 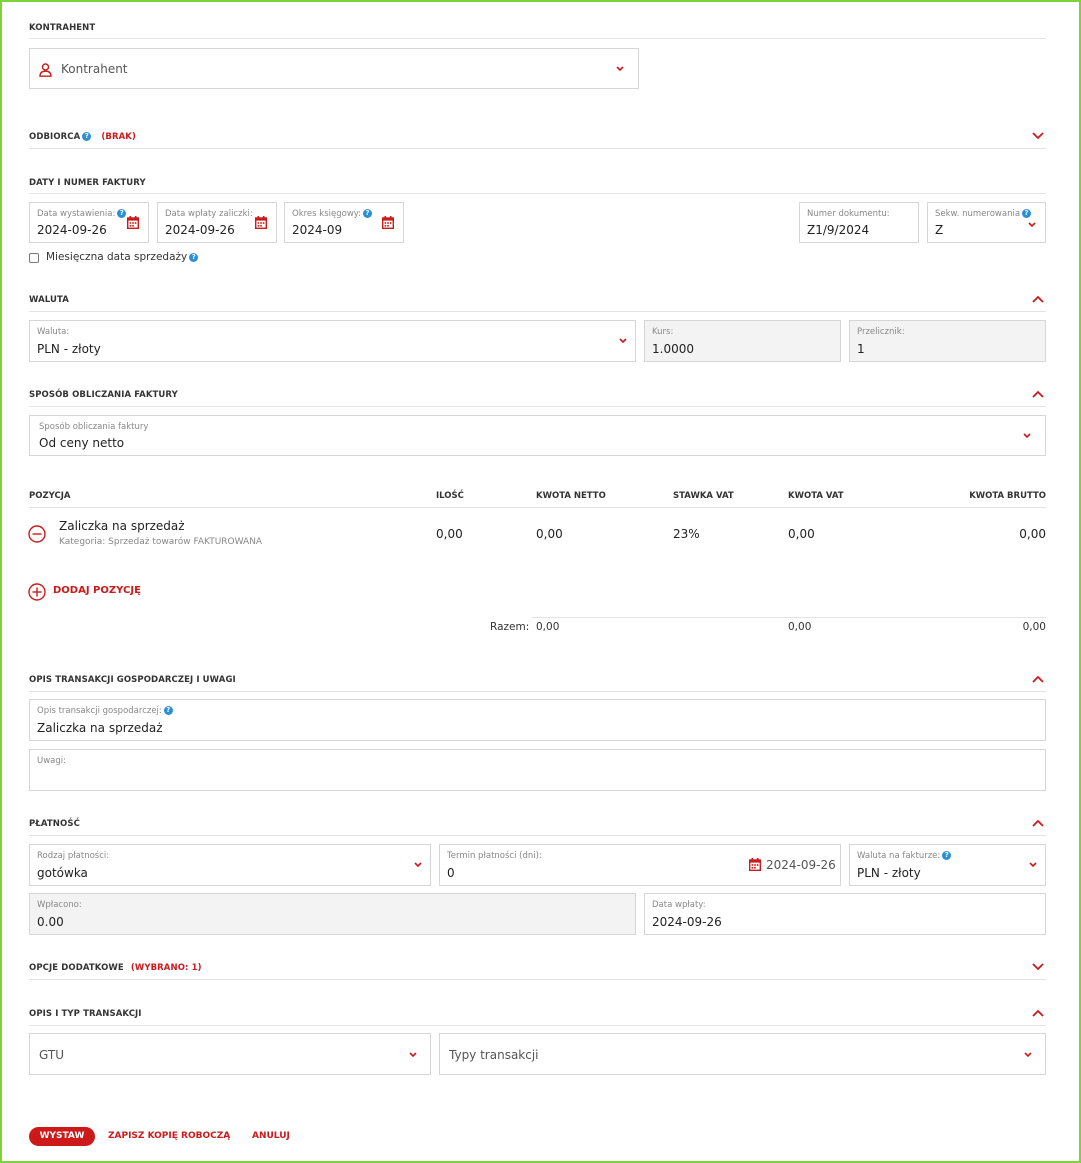 I want to click on row-name: Zaliczka na sprzedaż, so click(x=122, y=526).